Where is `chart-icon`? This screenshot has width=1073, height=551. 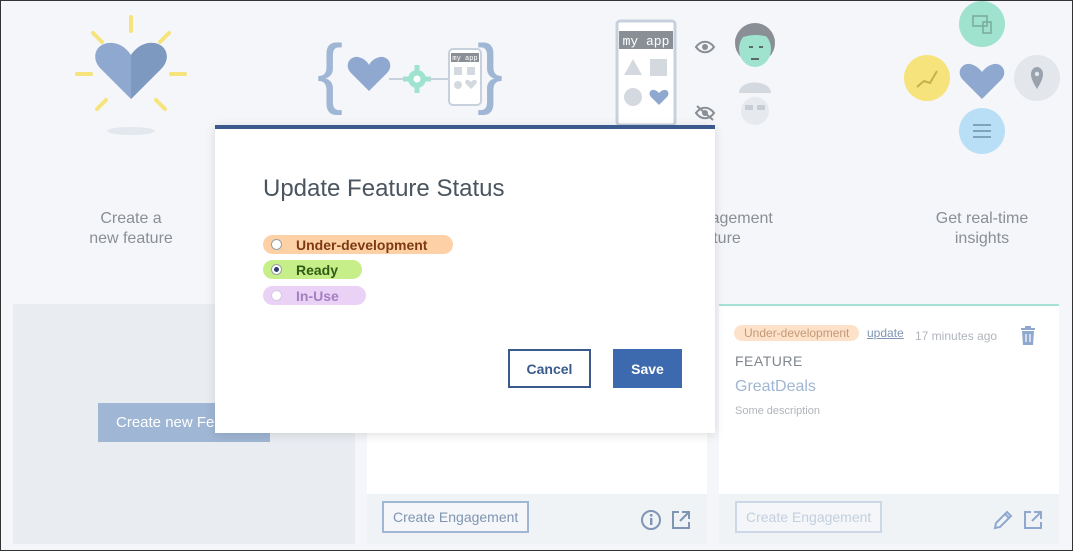 chart-icon is located at coordinates (927, 78).